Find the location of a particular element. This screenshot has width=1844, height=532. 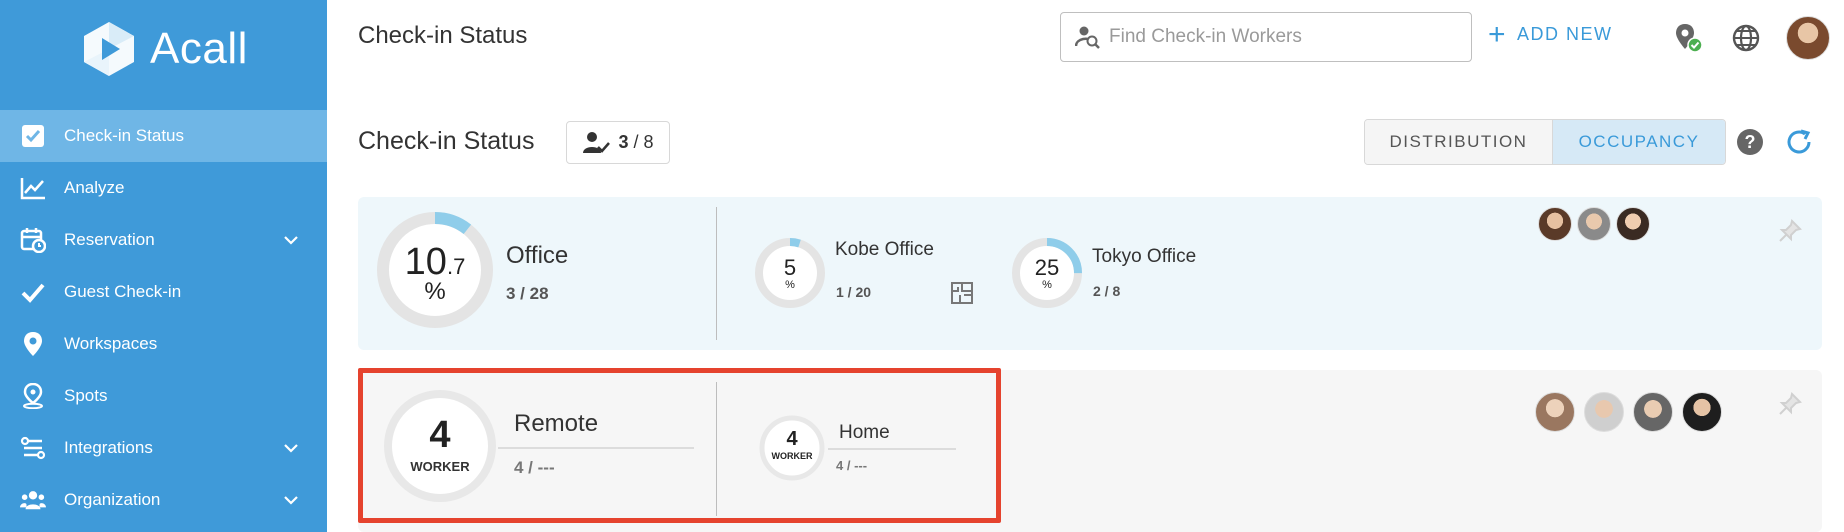

tokyo-office-count: 2 / 8 is located at coordinates (1107, 291).